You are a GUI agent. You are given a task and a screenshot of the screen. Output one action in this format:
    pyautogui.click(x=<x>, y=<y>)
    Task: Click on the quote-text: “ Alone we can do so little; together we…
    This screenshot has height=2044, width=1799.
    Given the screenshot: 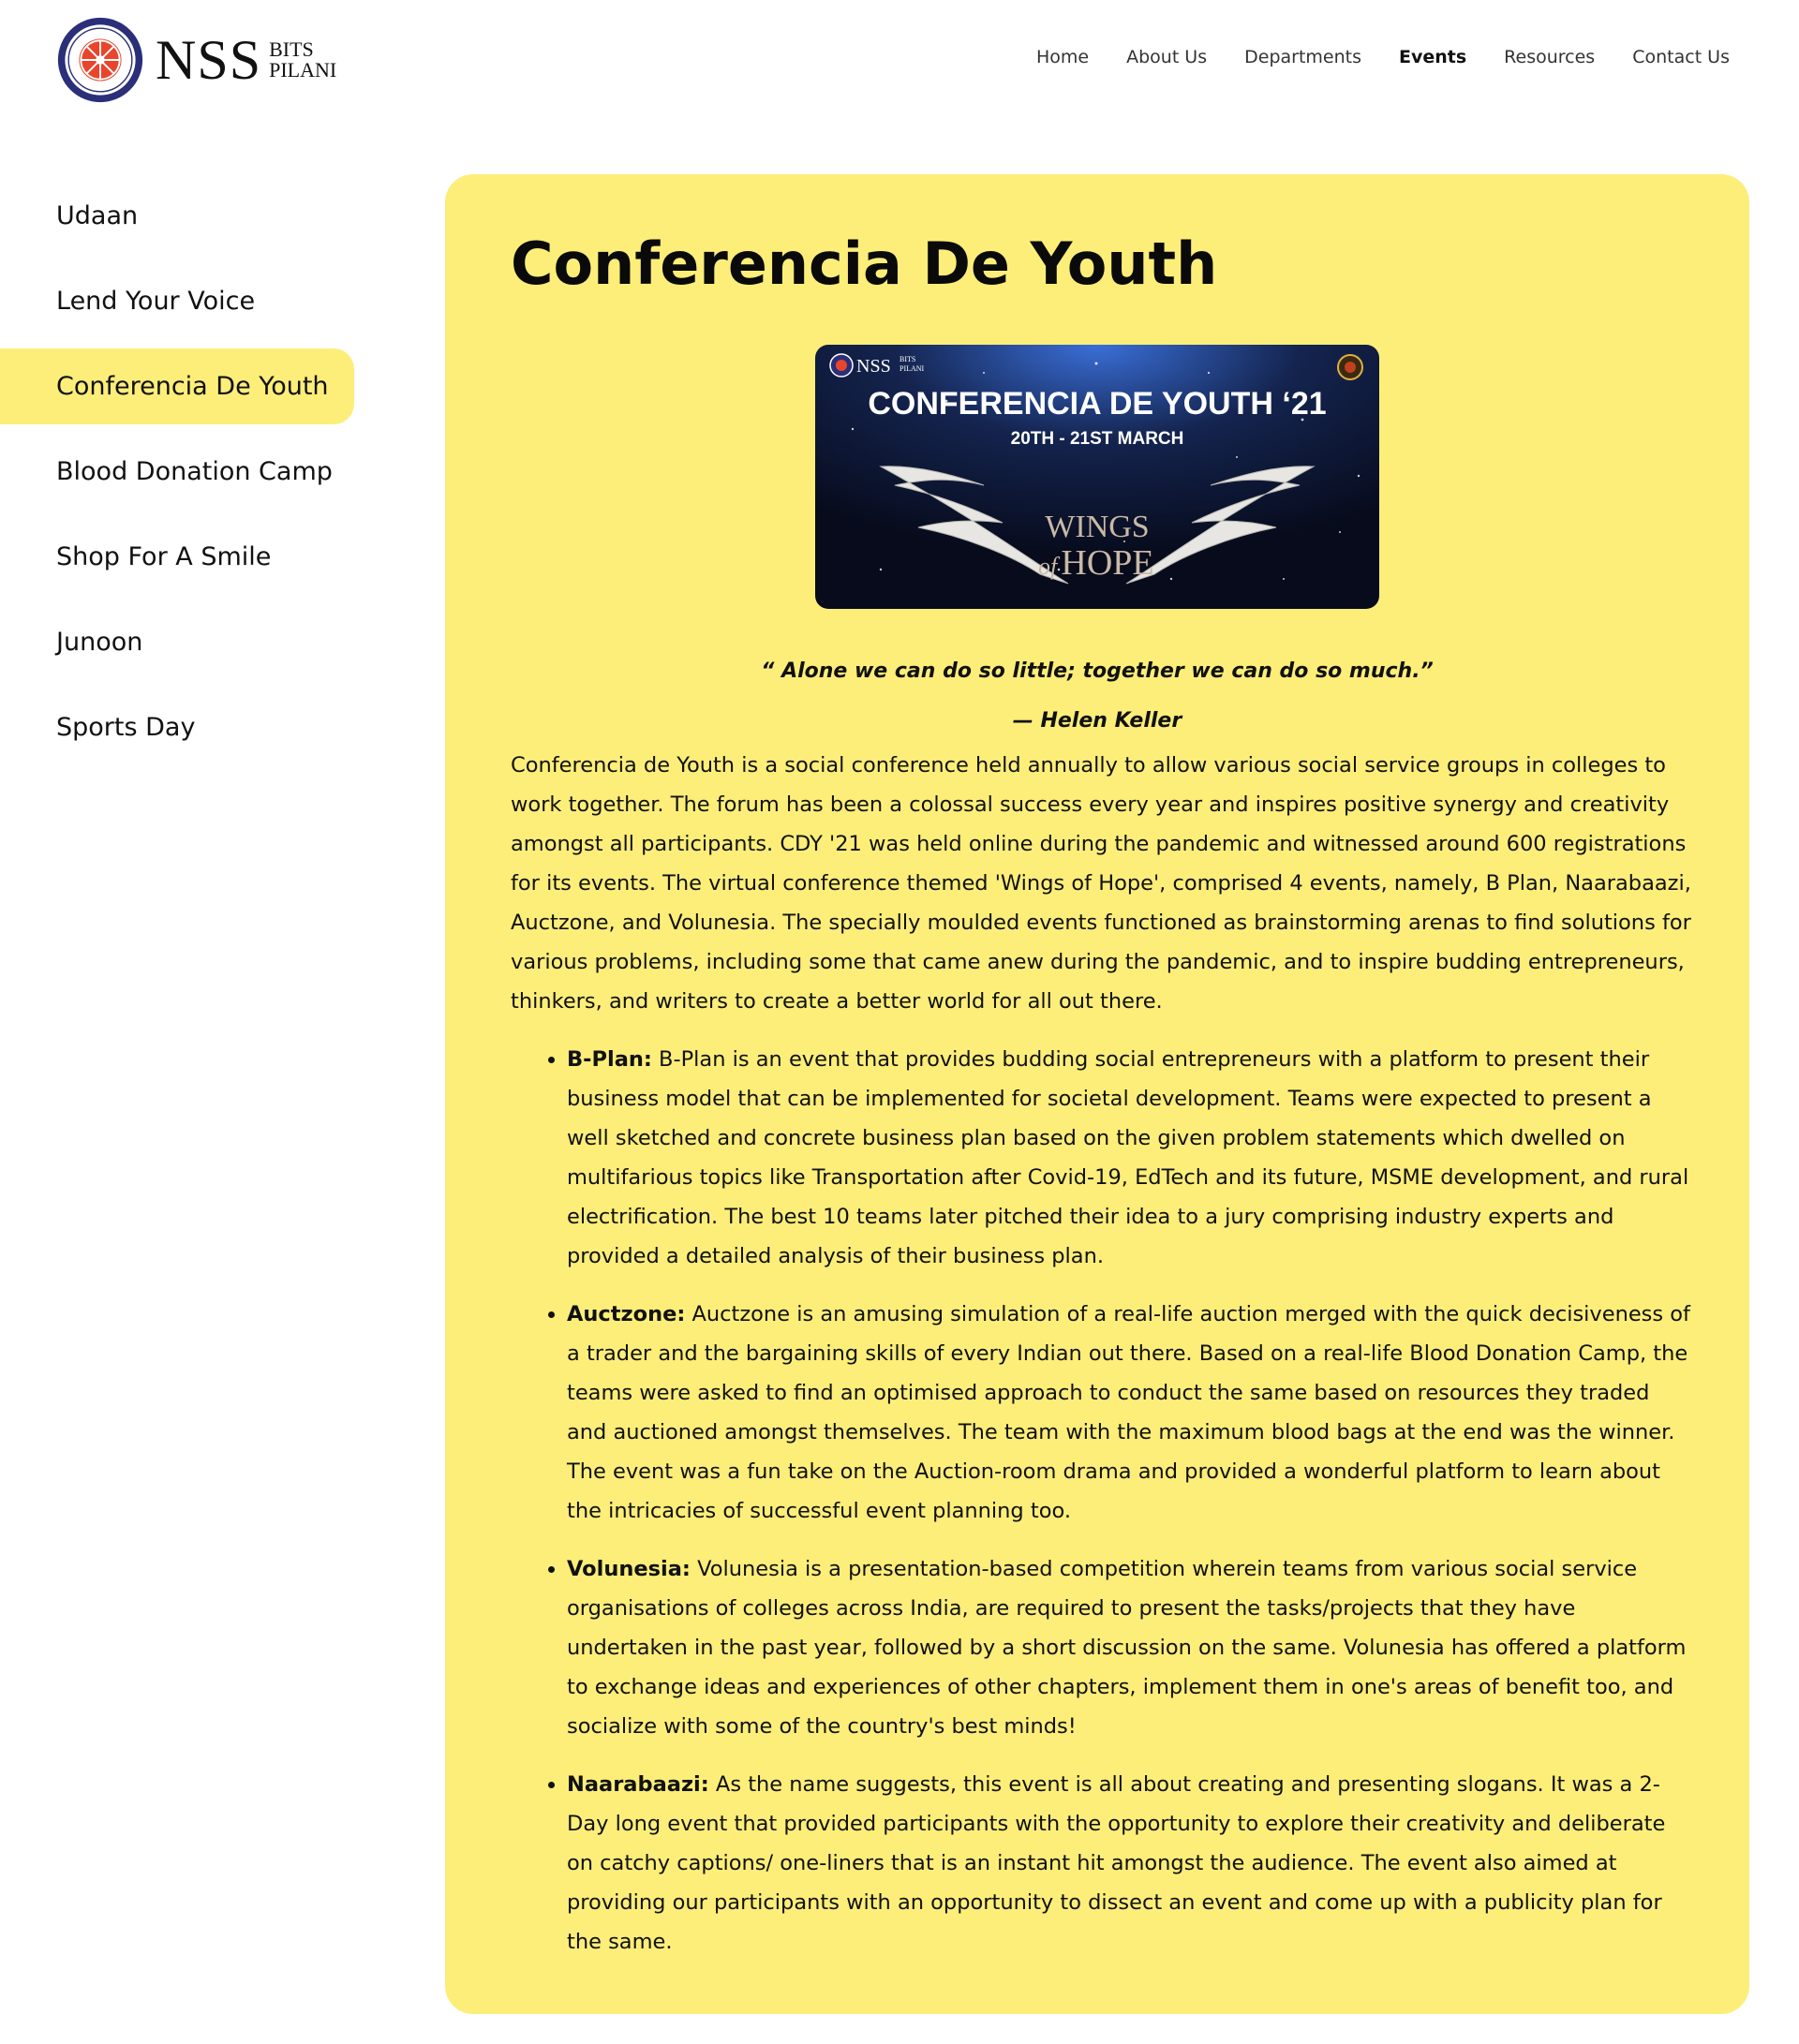 What is the action you would take?
    pyautogui.click(x=1097, y=671)
    